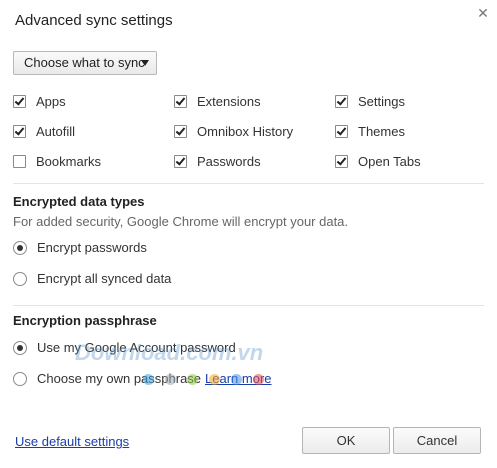 Image resolution: width=497 pixels, height=468 pixels. I want to click on sync-item-settings: Settings, so click(370, 101).